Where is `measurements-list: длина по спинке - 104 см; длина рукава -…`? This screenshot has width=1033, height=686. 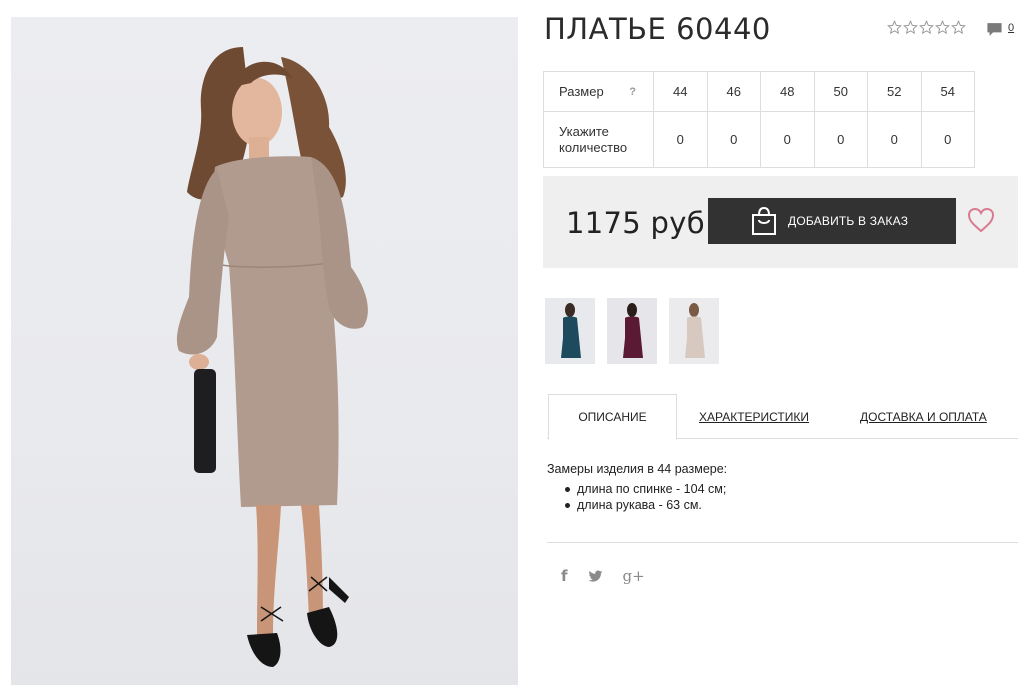 measurements-list: длина по спинке - 104 см; длина рукава -… is located at coordinates (646, 497).